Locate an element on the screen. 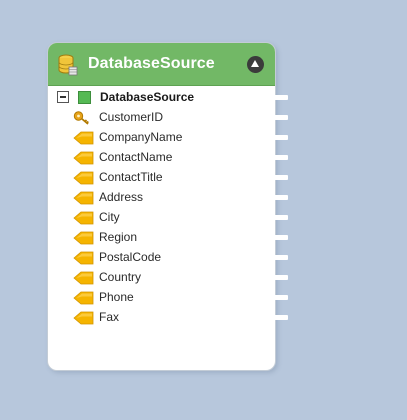 The height and width of the screenshot is (420, 407). field-row: ContactTitle is located at coordinates (161, 178).